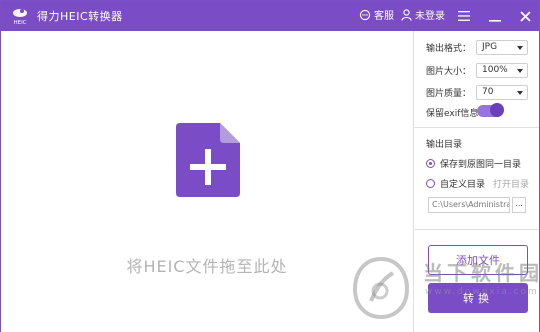 The height and width of the screenshot is (332, 540). I want to click on user-icon, so click(406, 14).